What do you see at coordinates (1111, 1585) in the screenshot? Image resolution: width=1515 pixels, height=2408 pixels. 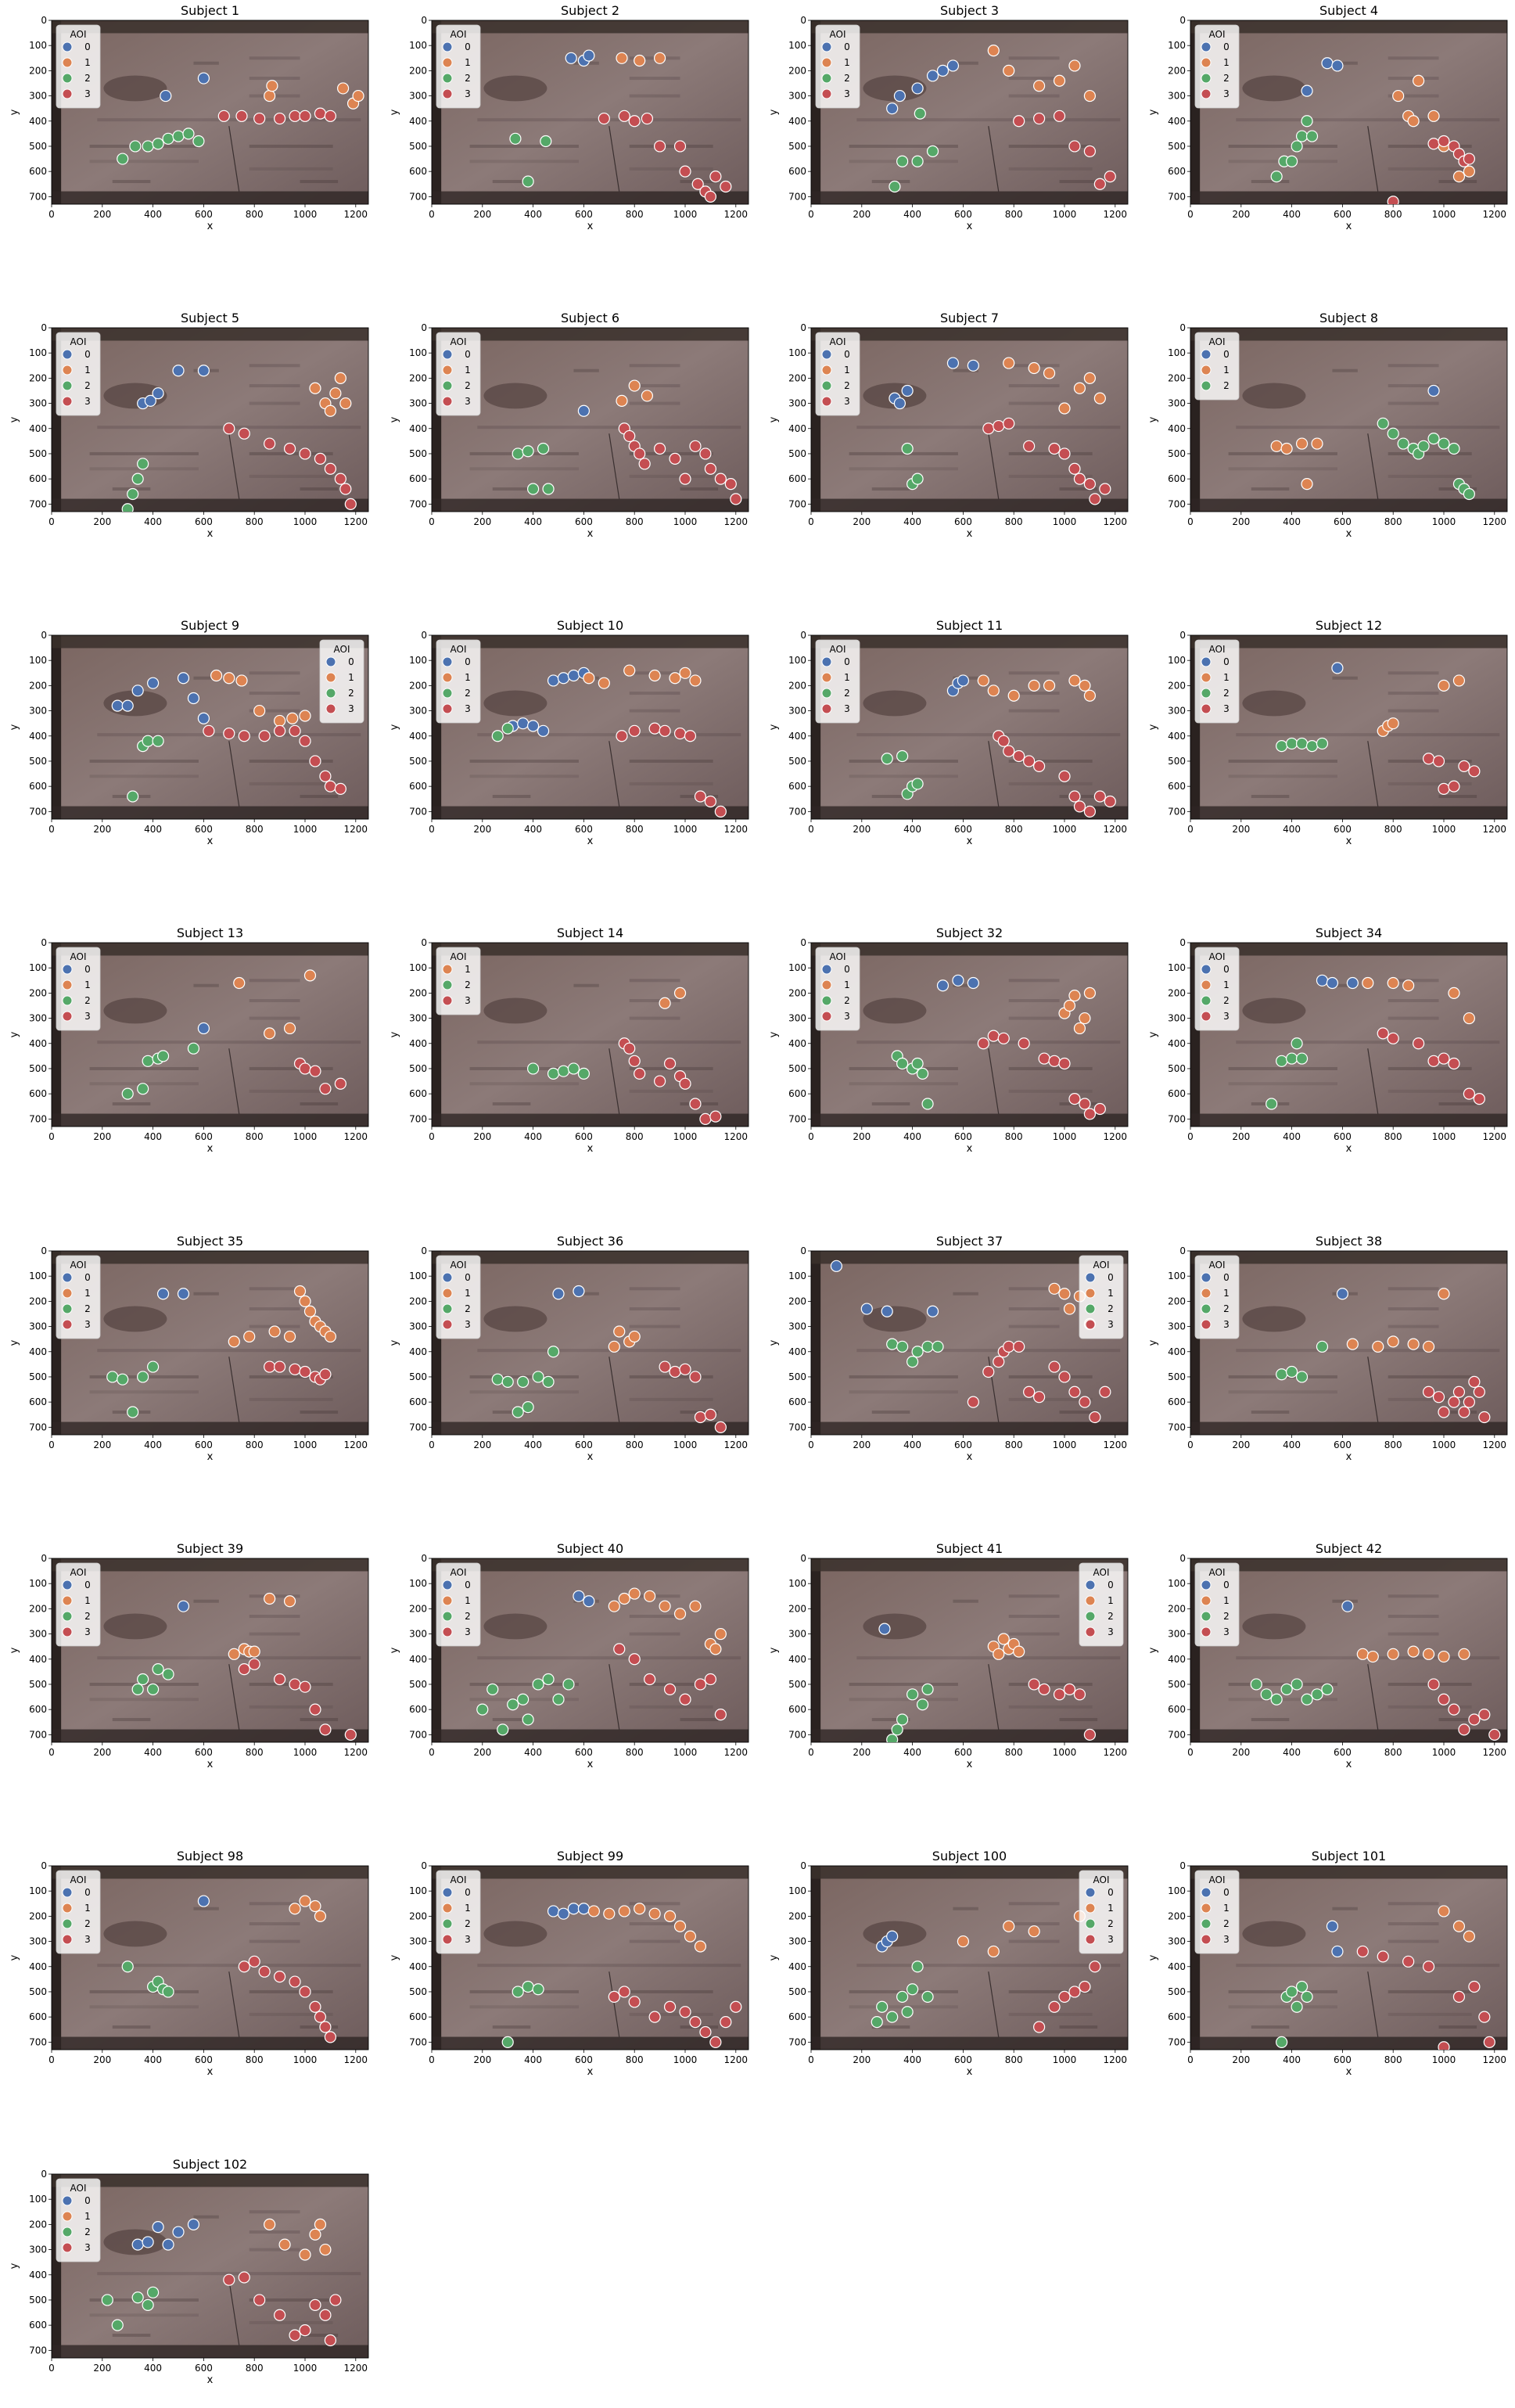 I see `legend-label: 0` at bounding box center [1111, 1585].